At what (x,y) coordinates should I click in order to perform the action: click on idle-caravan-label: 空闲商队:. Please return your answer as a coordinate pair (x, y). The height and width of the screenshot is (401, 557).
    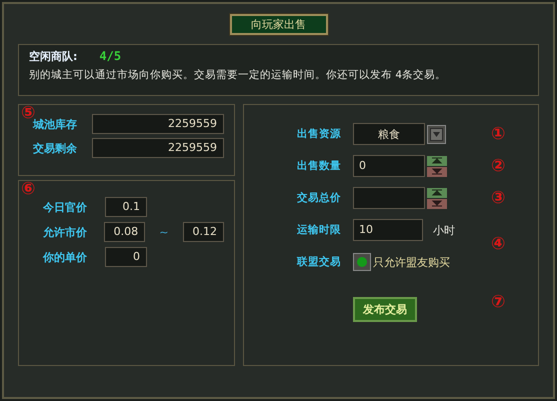
    Looking at the image, I should click on (53, 56).